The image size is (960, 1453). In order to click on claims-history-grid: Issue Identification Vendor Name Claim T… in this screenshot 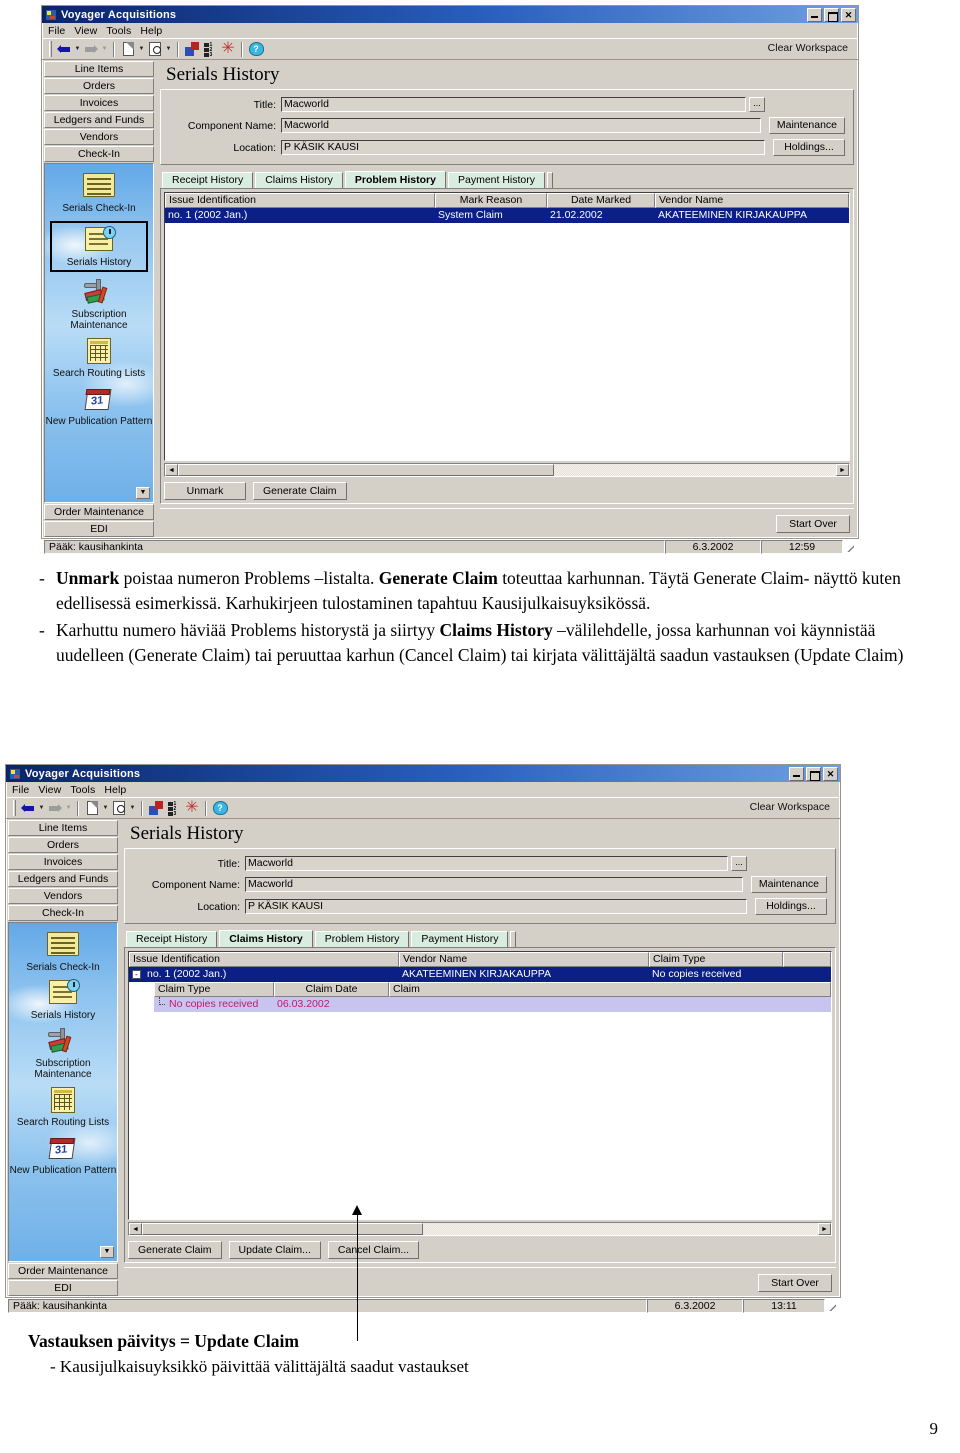, I will do `click(480, 1085)`.